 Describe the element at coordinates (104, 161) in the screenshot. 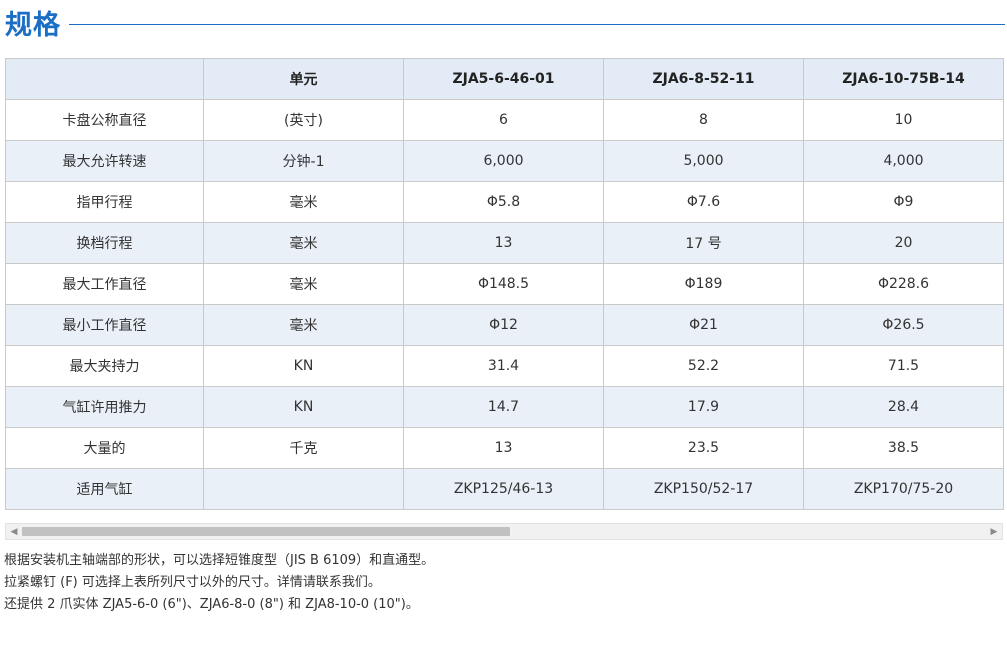

I see `row-label-cell: 最大允许转速` at that location.